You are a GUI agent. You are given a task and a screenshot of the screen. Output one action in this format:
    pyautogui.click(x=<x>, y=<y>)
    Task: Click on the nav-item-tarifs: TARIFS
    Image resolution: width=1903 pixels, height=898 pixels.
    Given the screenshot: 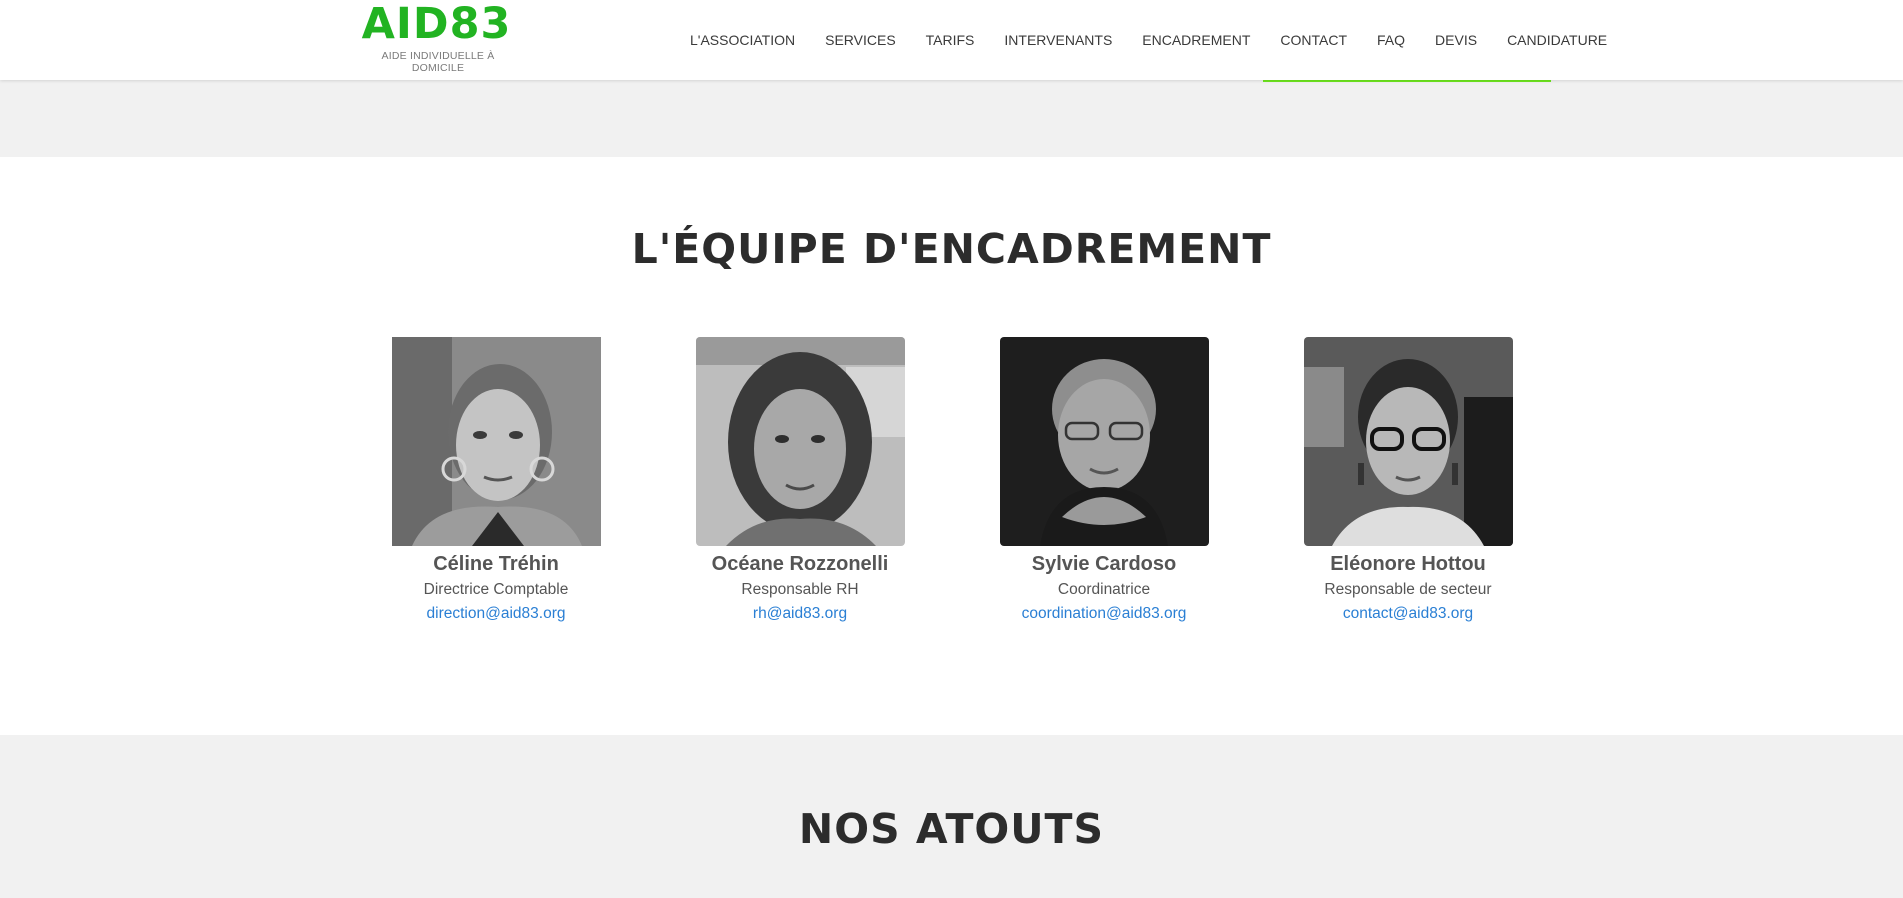 What is the action you would take?
    pyautogui.click(x=950, y=40)
    